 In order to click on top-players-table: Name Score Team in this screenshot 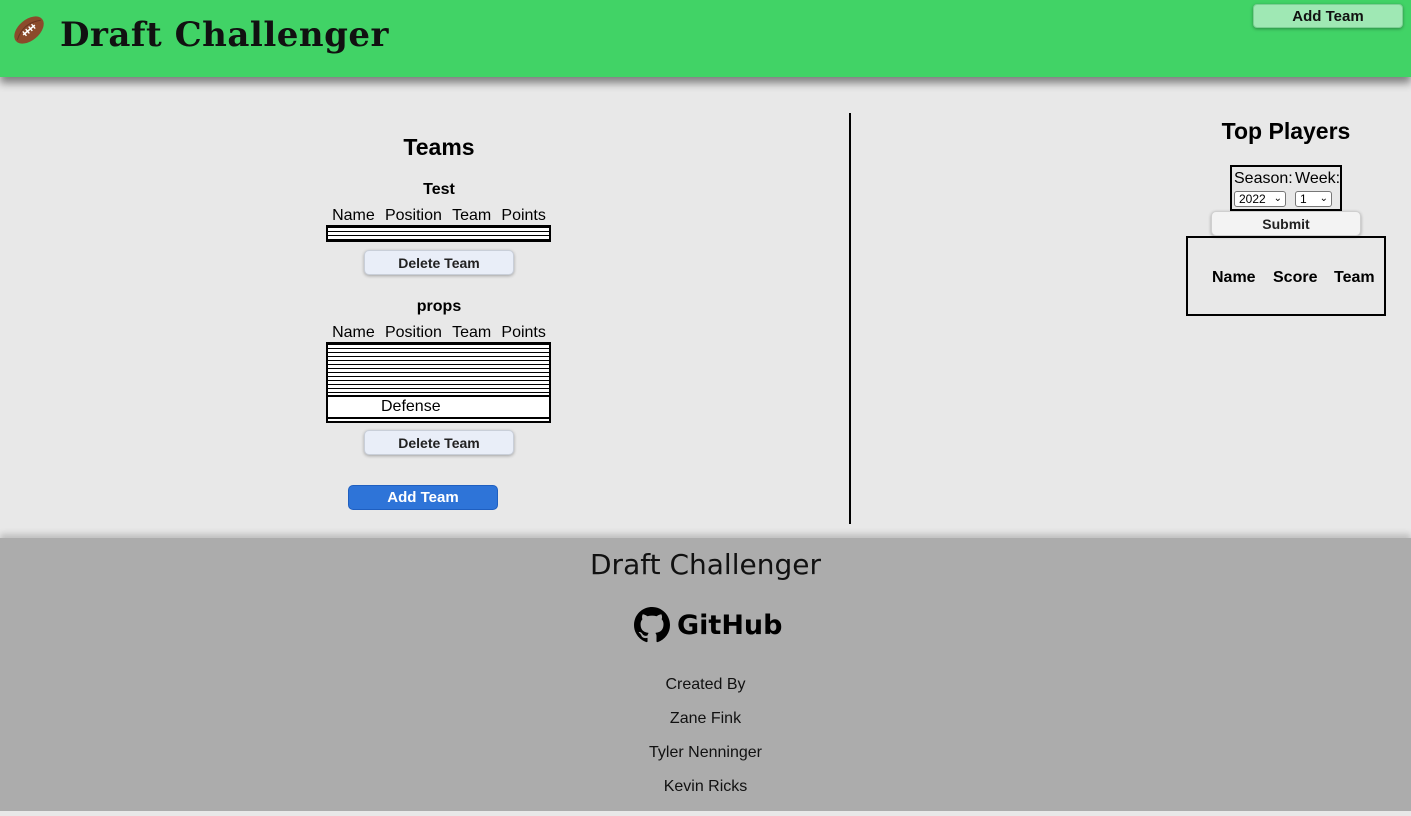, I will do `click(1286, 276)`.